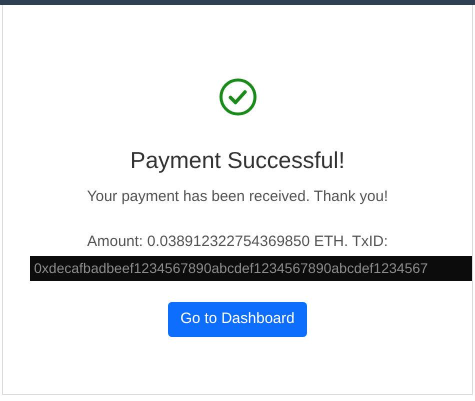  What do you see at coordinates (237, 160) in the screenshot?
I see `success-title: Payment Successful!` at bounding box center [237, 160].